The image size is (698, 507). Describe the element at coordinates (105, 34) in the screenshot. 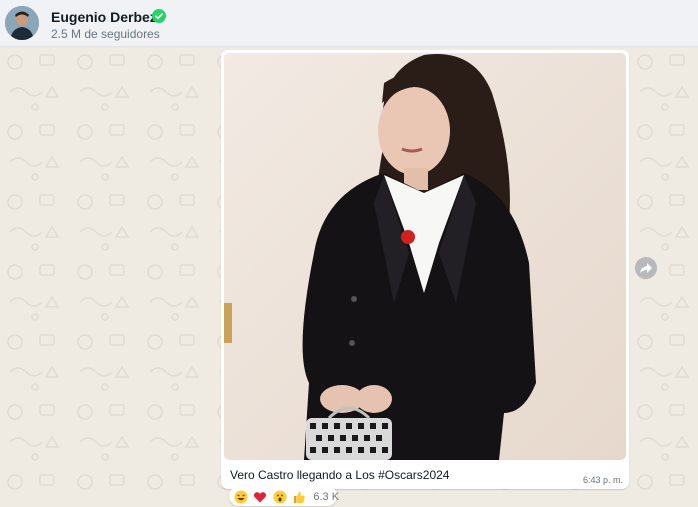

I see `follower-count: 2.5 M de seguidores` at that location.